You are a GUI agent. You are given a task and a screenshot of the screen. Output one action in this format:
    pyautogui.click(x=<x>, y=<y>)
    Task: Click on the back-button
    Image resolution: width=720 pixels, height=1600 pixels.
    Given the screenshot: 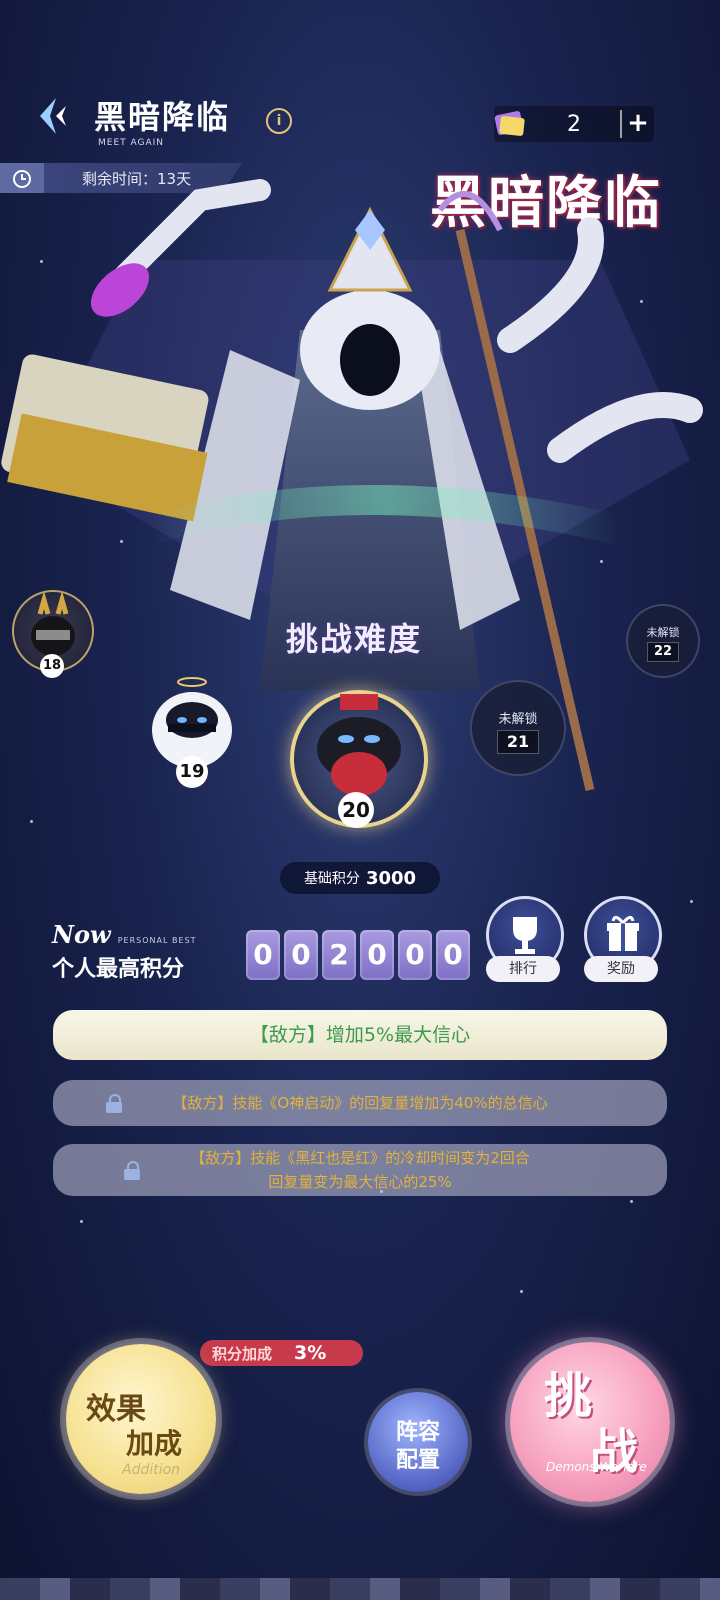 What is the action you would take?
    pyautogui.click(x=55, y=116)
    